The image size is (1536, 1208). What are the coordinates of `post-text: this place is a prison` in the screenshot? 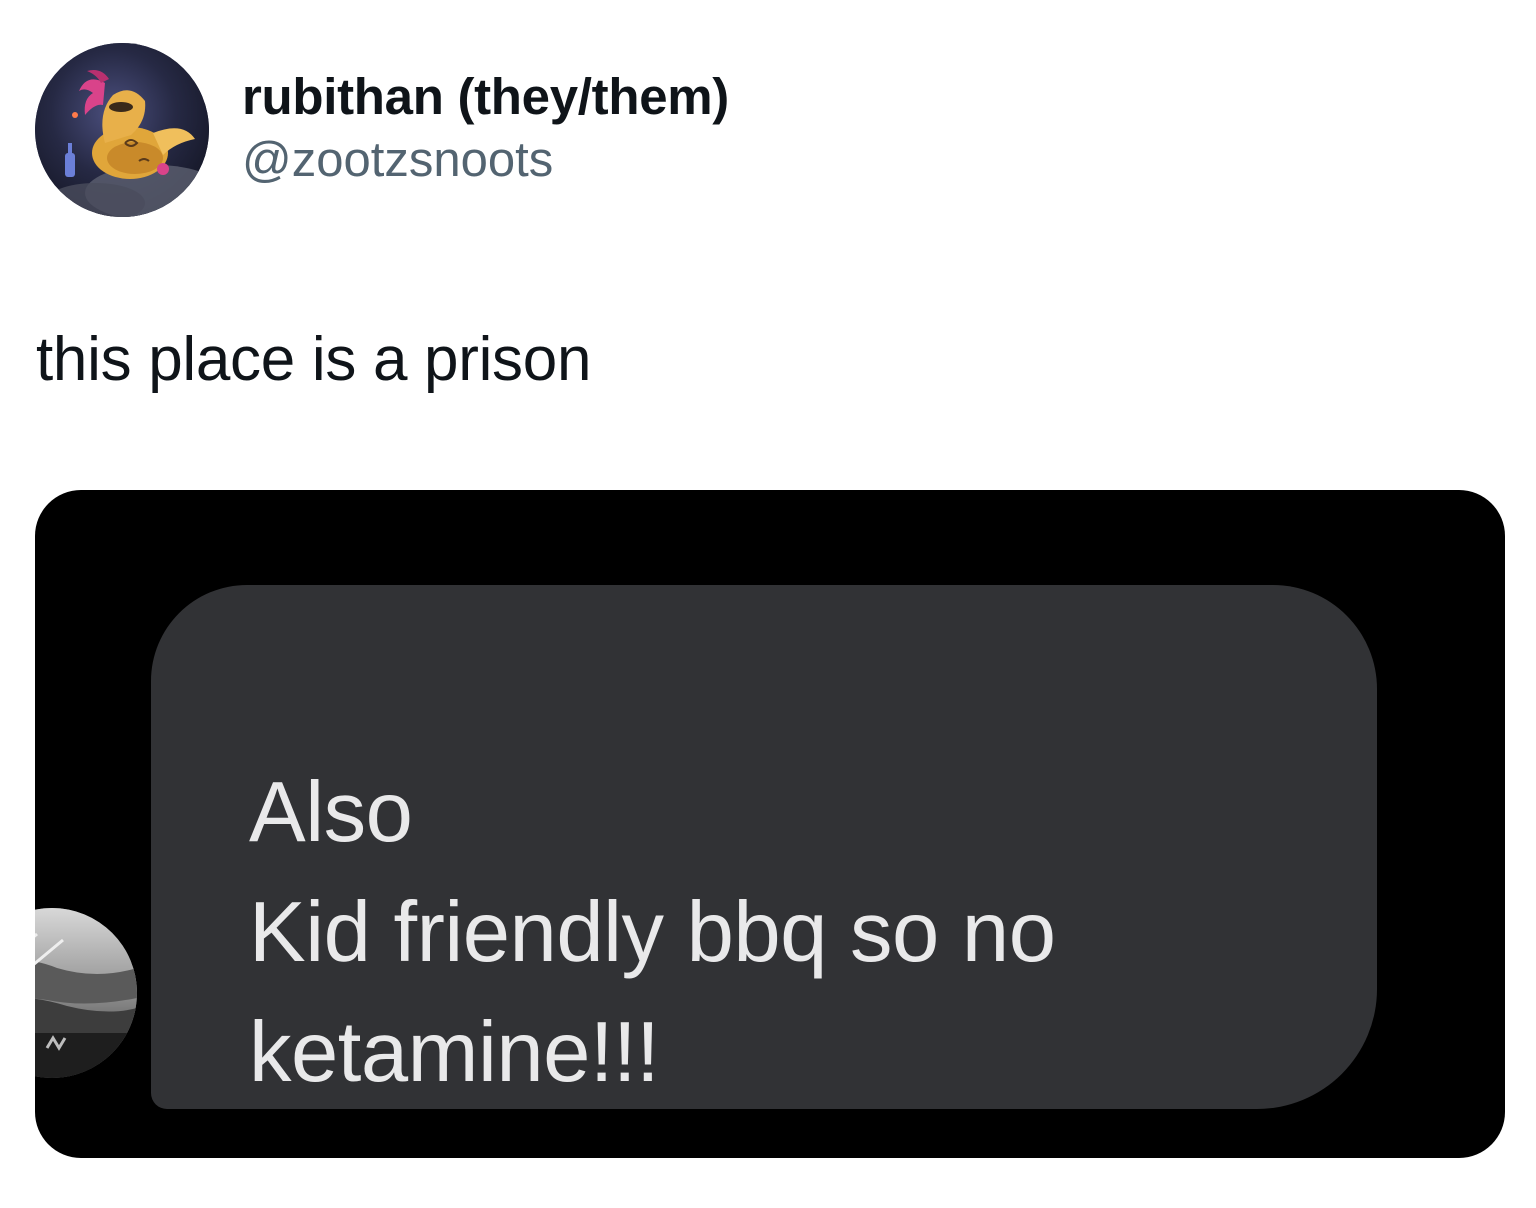 It's located at (314, 359).